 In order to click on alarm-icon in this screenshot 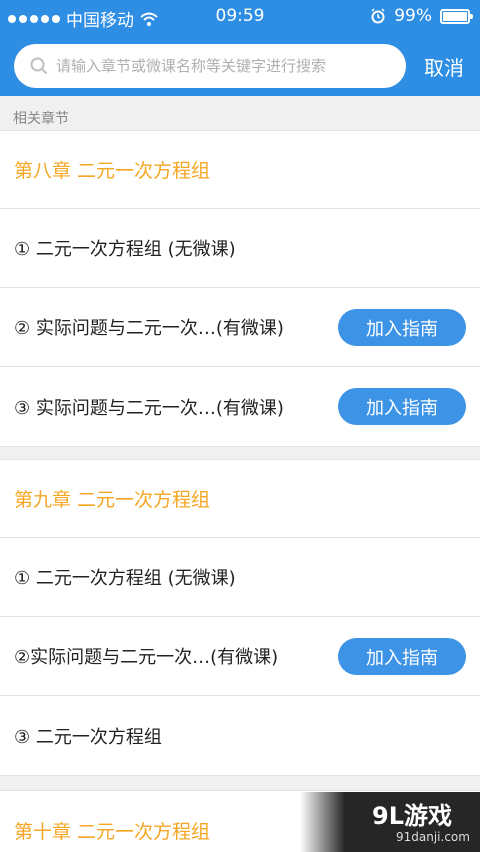, I will do `click(378, 16)`.